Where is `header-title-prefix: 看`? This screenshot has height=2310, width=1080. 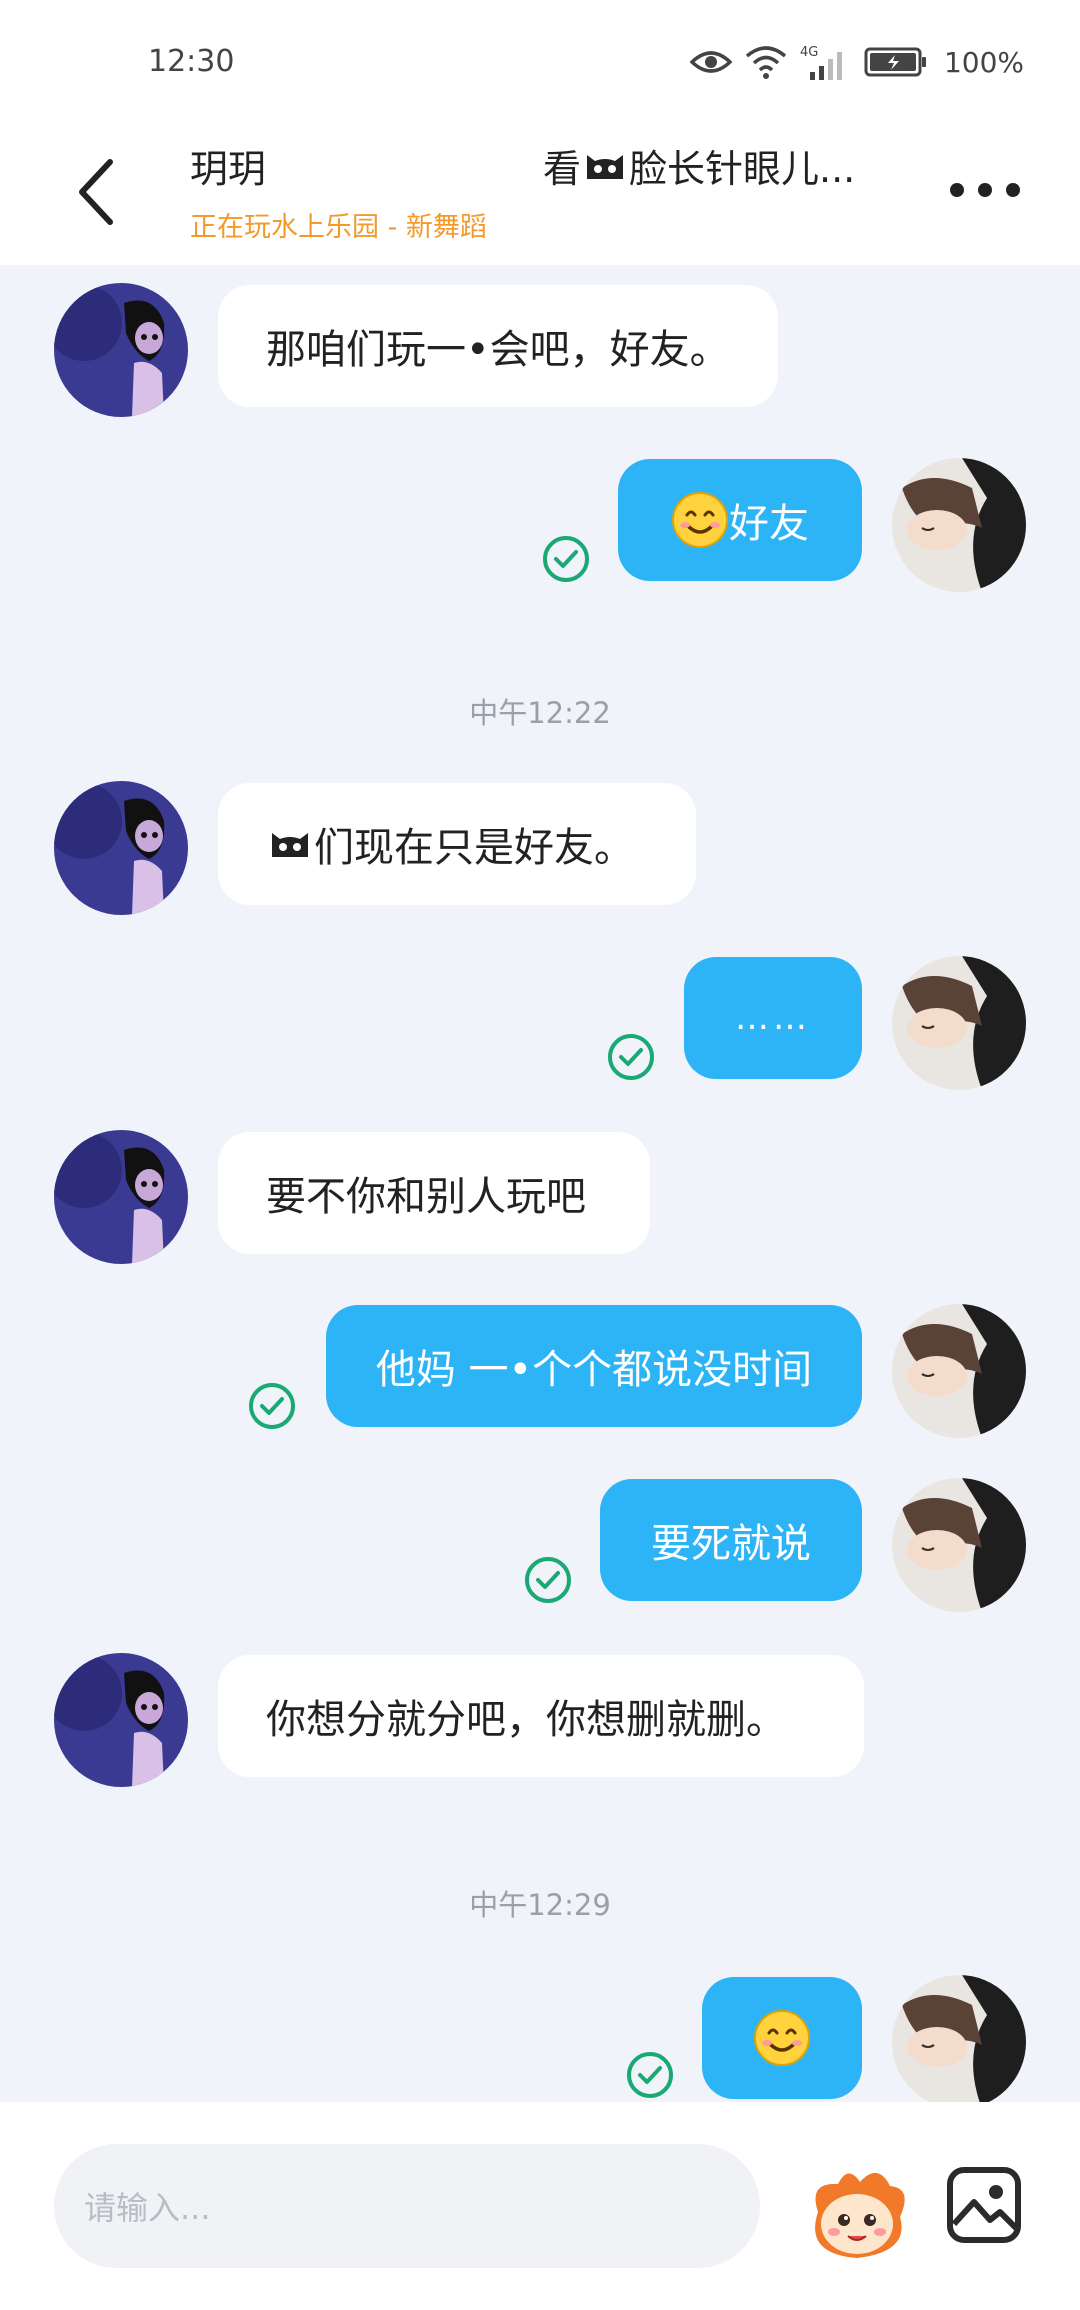 header-title-prefix: 看 is located at coordinates (562, 169).